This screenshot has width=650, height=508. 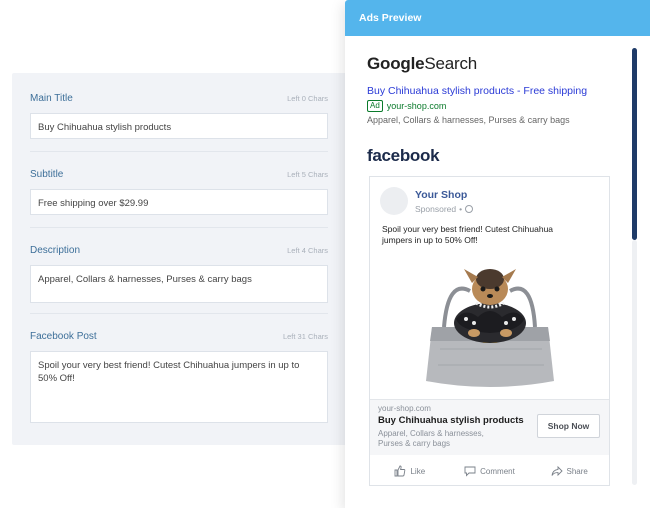 I want to click on google-wordmark: Google, so click(x=396, y=63).